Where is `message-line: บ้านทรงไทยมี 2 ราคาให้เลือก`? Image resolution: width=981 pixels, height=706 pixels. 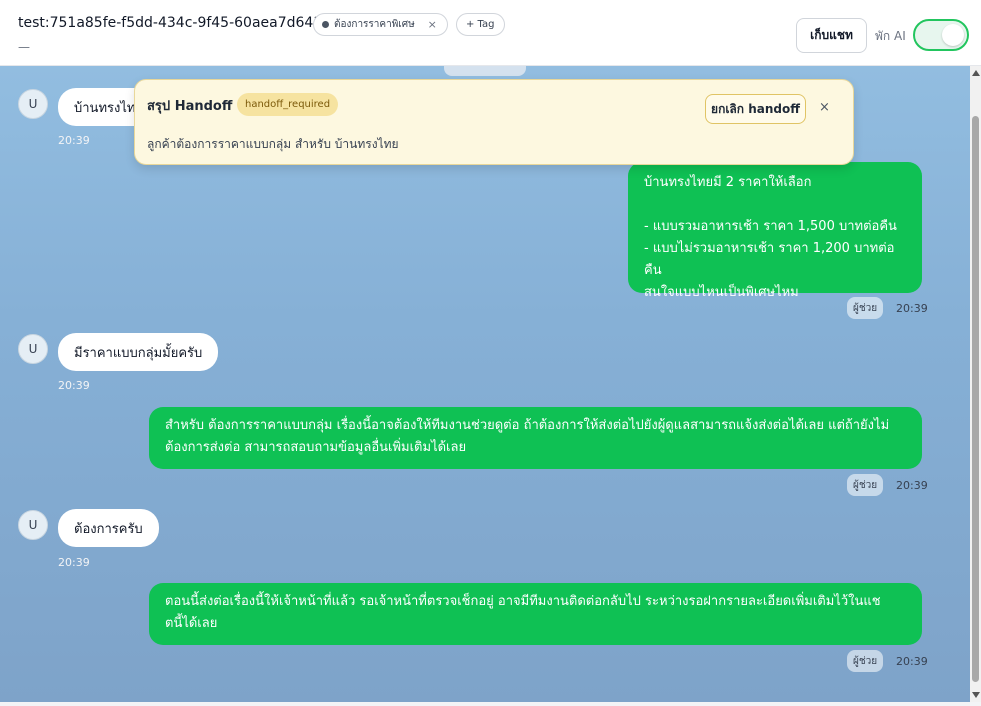
message-line: บ้านทรงไทยมี 2 ราคาให้เลือก is located at coordinates (728, 182).